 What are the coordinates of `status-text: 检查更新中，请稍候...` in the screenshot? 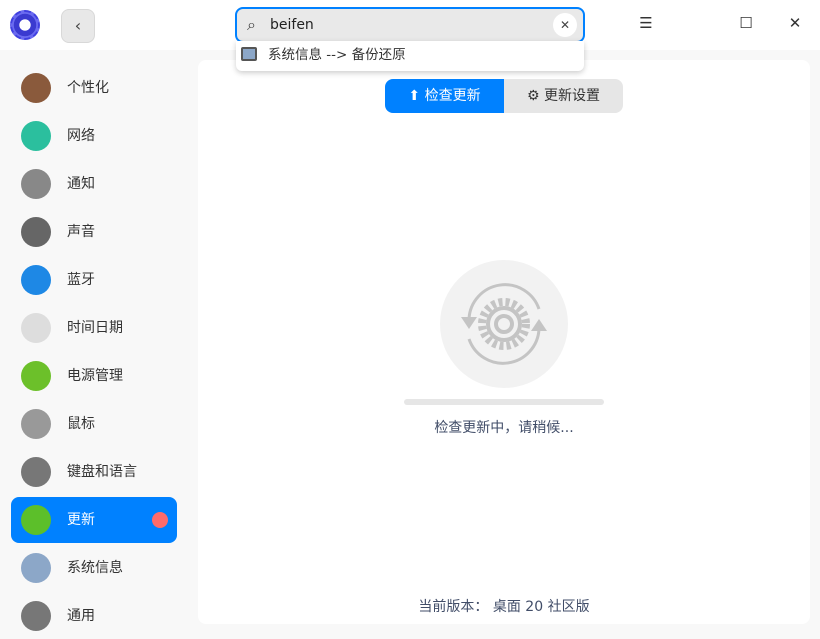 It's located at (504, 428).